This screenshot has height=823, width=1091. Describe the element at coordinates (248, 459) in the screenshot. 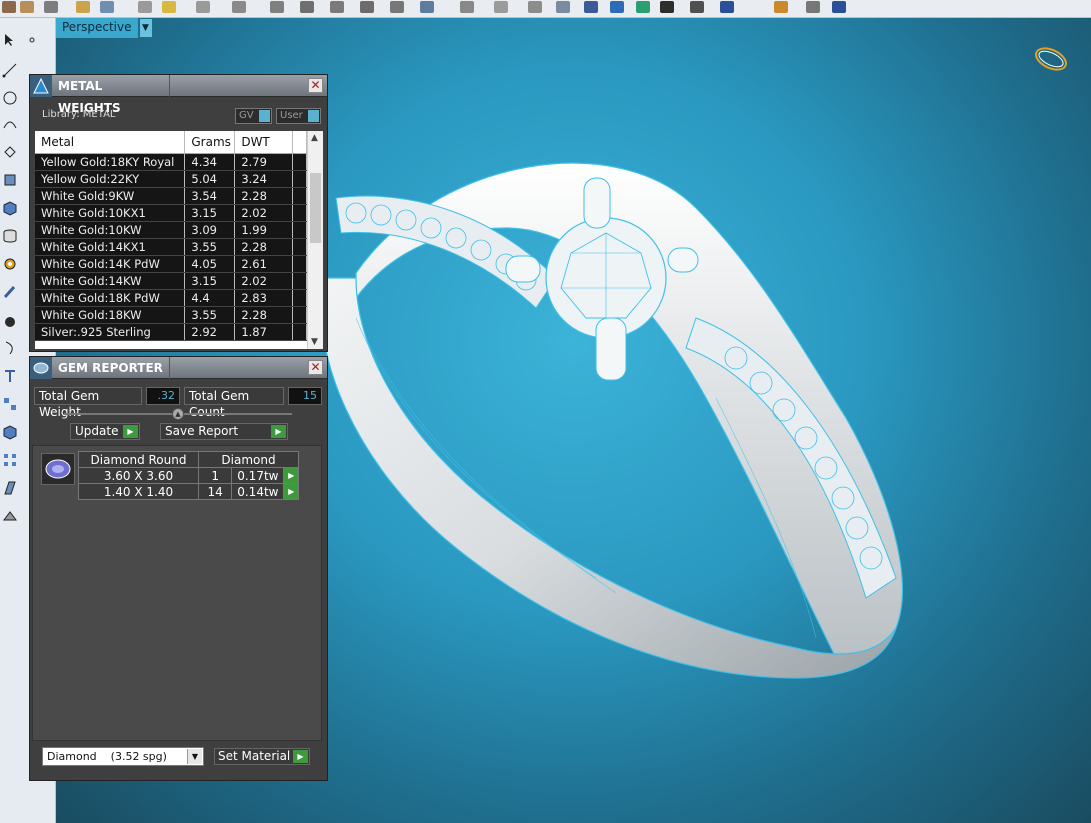

I see `gem-type-header: Diamond` at that location.